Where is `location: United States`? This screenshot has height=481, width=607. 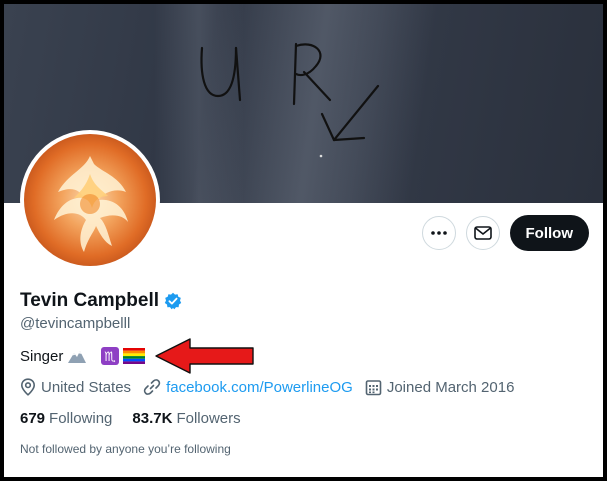
location: United States is located at coordinates (75, 387).